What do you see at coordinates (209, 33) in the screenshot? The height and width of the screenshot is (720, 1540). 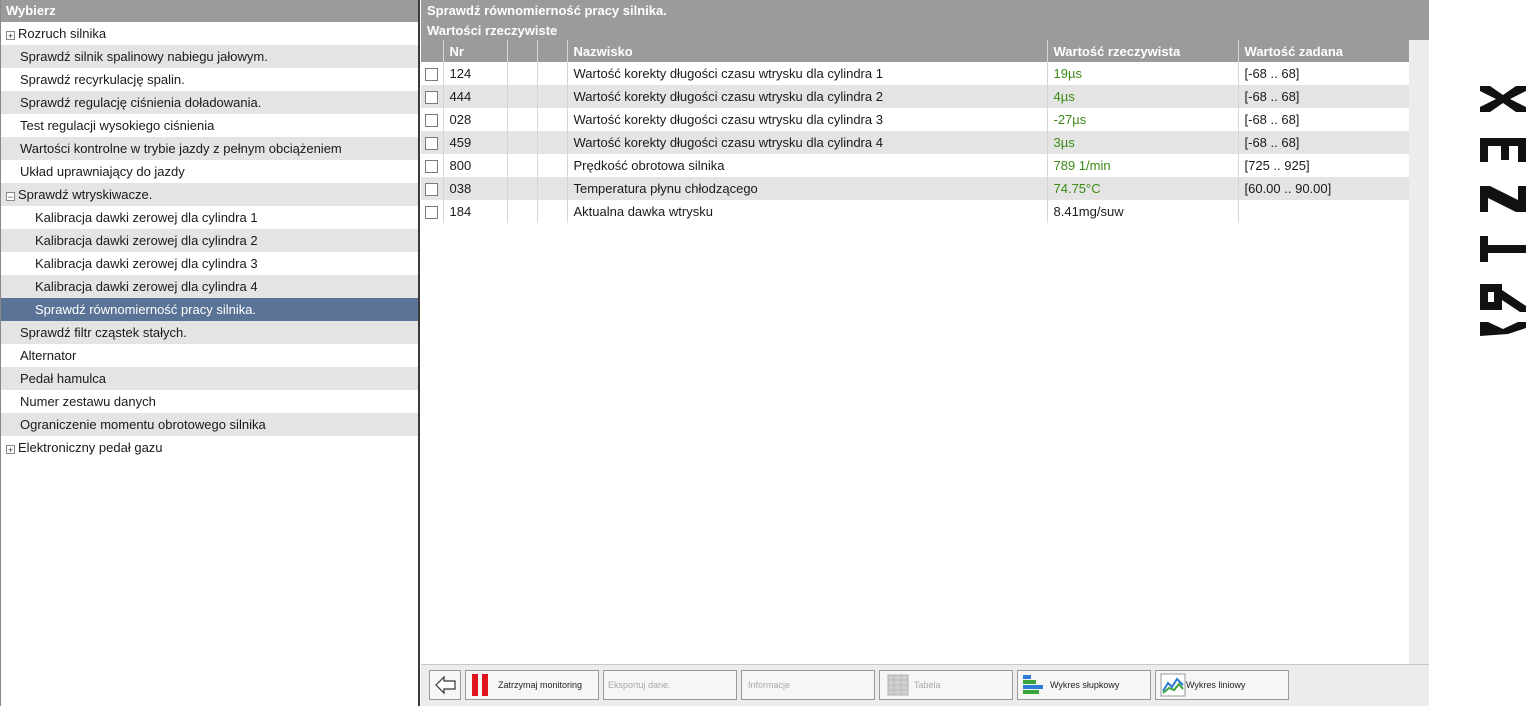 I see `tree-item: + Rozruch silnika` at bounding box center [209, 33].